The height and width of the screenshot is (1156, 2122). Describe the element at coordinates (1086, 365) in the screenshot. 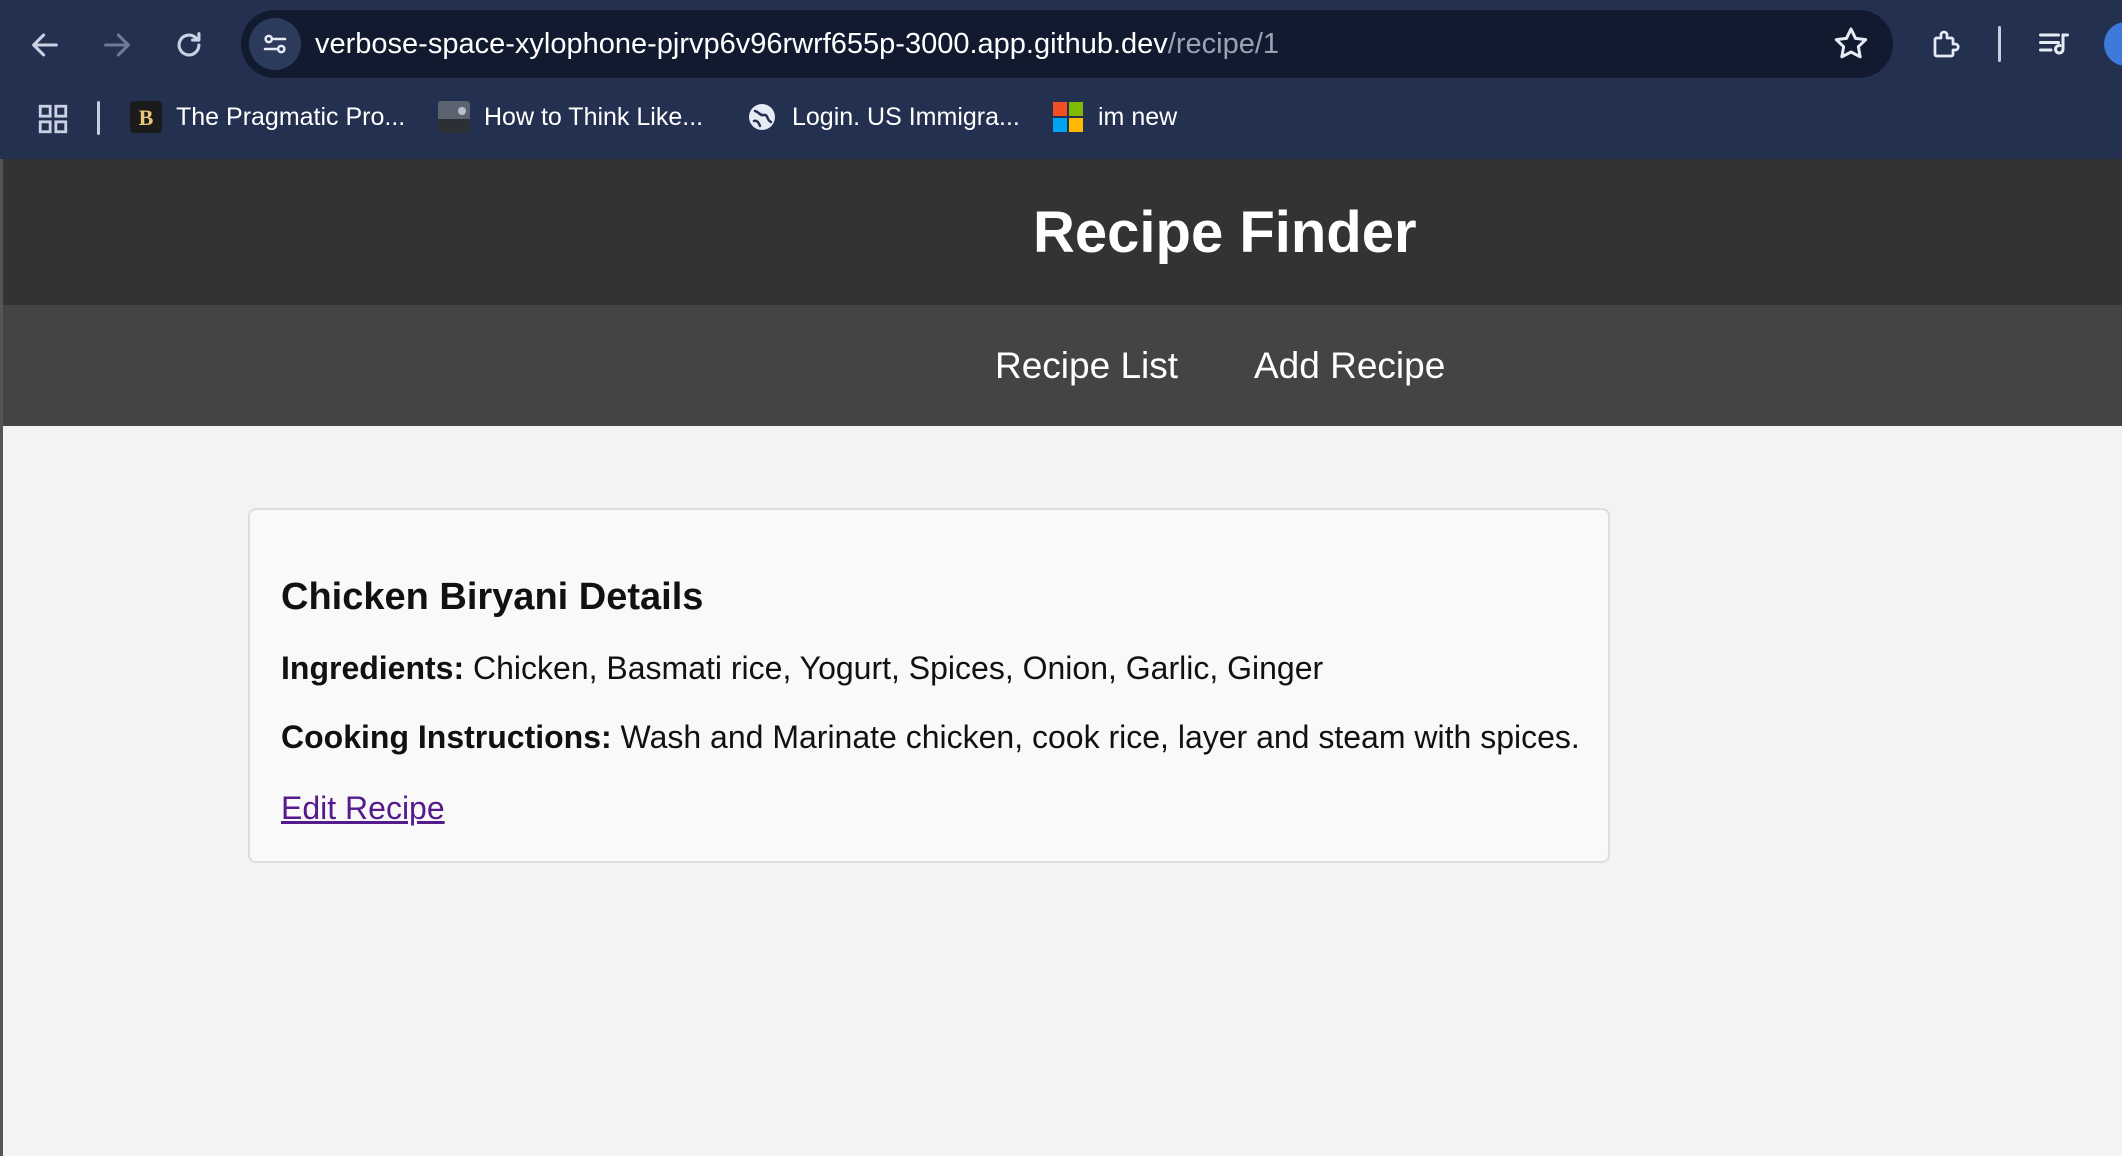

I see `nav-recipe-list-link: Recipe List` at that location.